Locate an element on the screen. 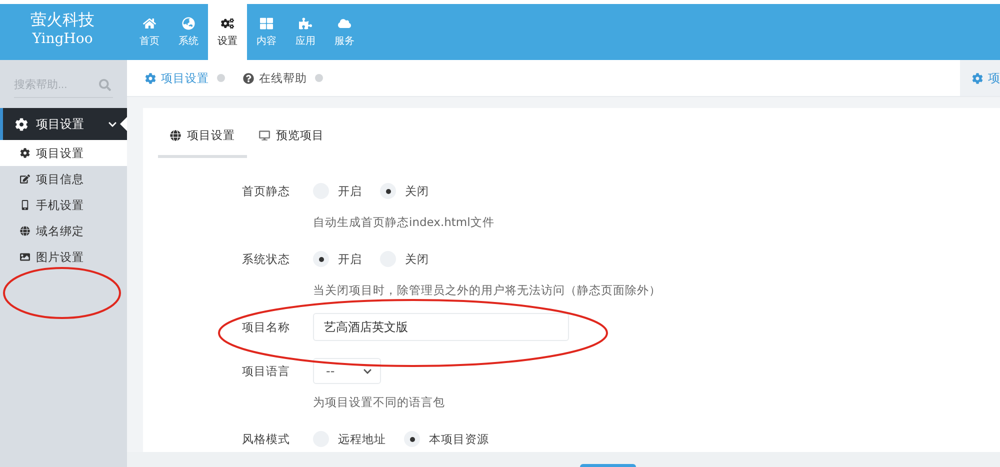 The height and width of the screenshot is (467, 1000). breadcrumb-link: 在线帮助 is located at coordinates (275, 78).